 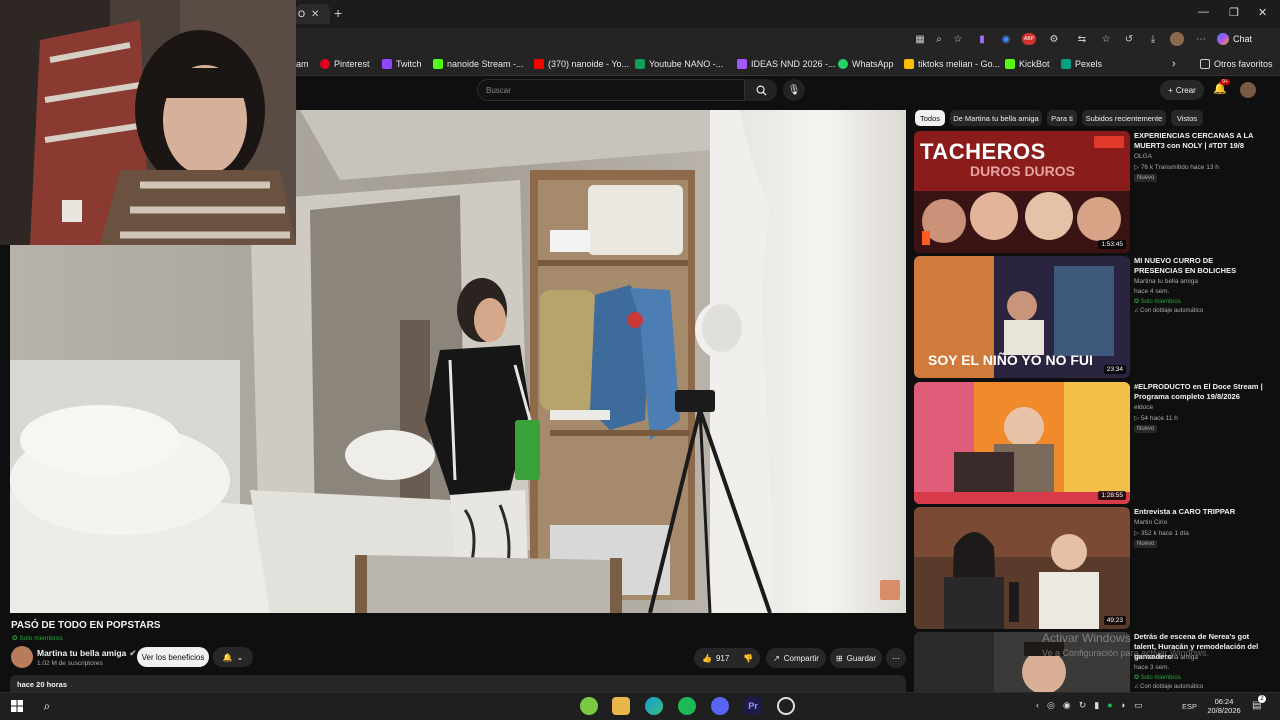 I want to click on grid-icon: ▦, so click(x=920, y=39).